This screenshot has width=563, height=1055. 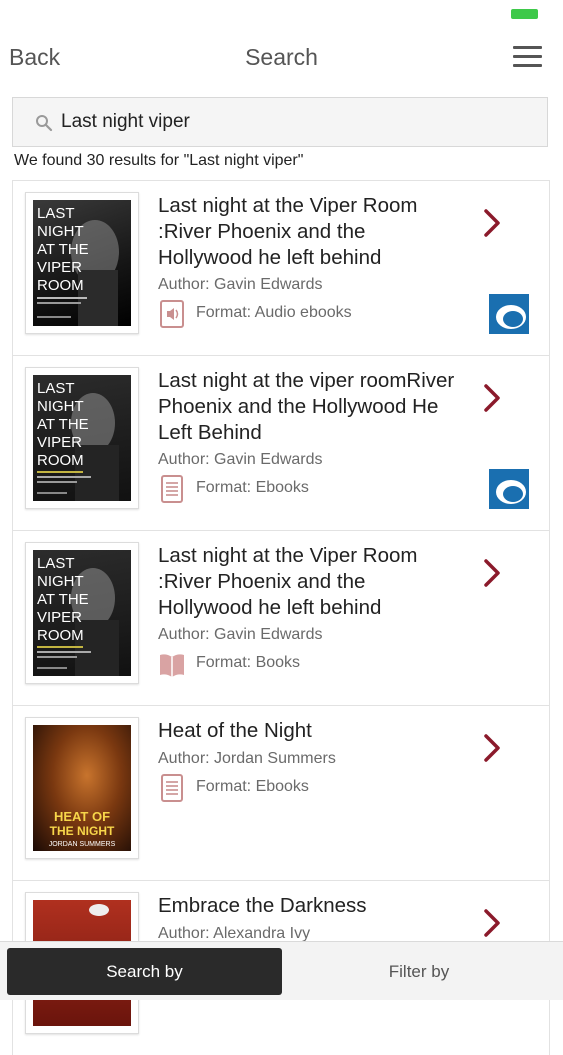 I want to click on hamburger-menu-icon, so click(x=527, y=57).